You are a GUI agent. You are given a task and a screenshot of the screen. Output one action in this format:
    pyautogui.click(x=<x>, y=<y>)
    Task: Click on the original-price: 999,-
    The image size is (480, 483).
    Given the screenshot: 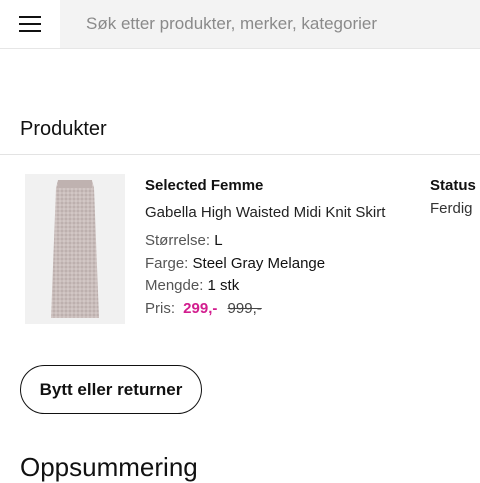 What is the action you would take?
    pyautogui.click(x=244, y=308)
    